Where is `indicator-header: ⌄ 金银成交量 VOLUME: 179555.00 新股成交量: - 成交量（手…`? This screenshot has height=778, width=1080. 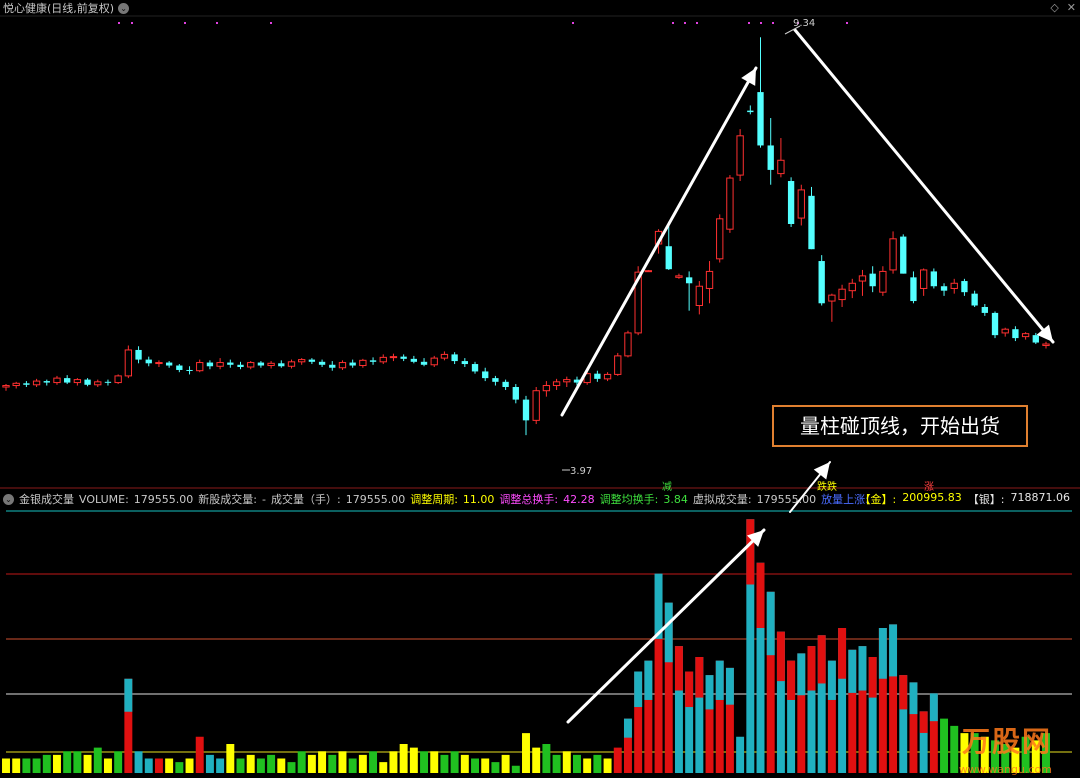 indicator-header: ⌄ 金银成交量 VOLUME: 179555.00 新股成交量: - 成交量（手… is located at coordinates (436, 499).